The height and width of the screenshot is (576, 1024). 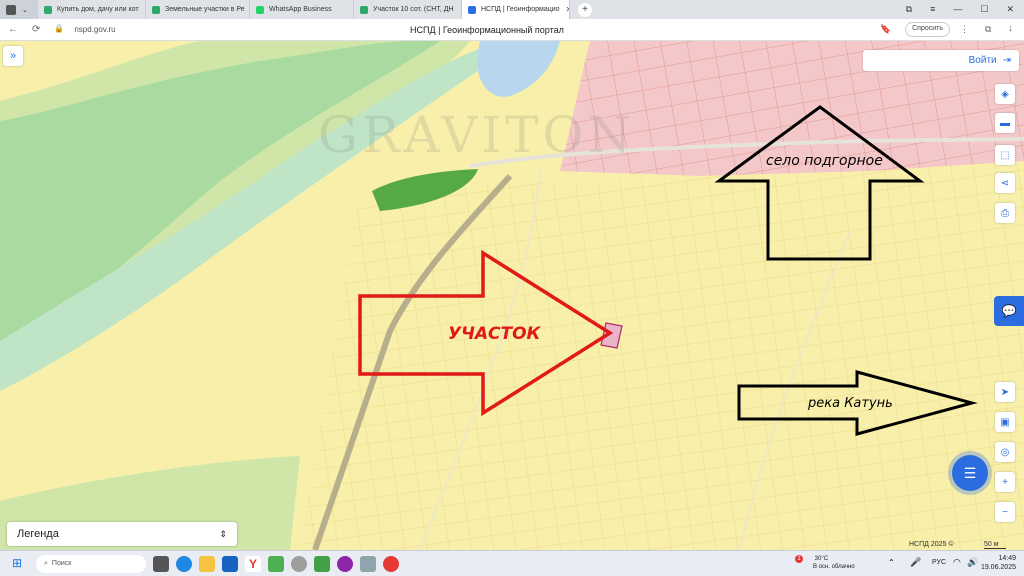 I want to click on edge-icon, so click(x=184, y=563).